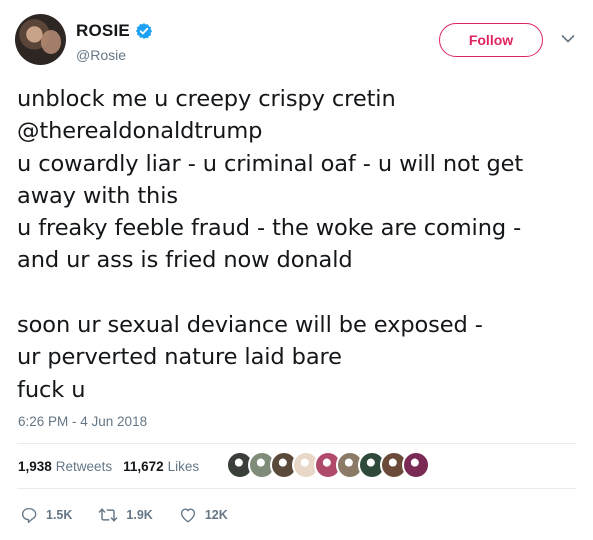  Describe the element at coordinates (40, 39) in the screenshot. I see `profile-avatar` at that location.